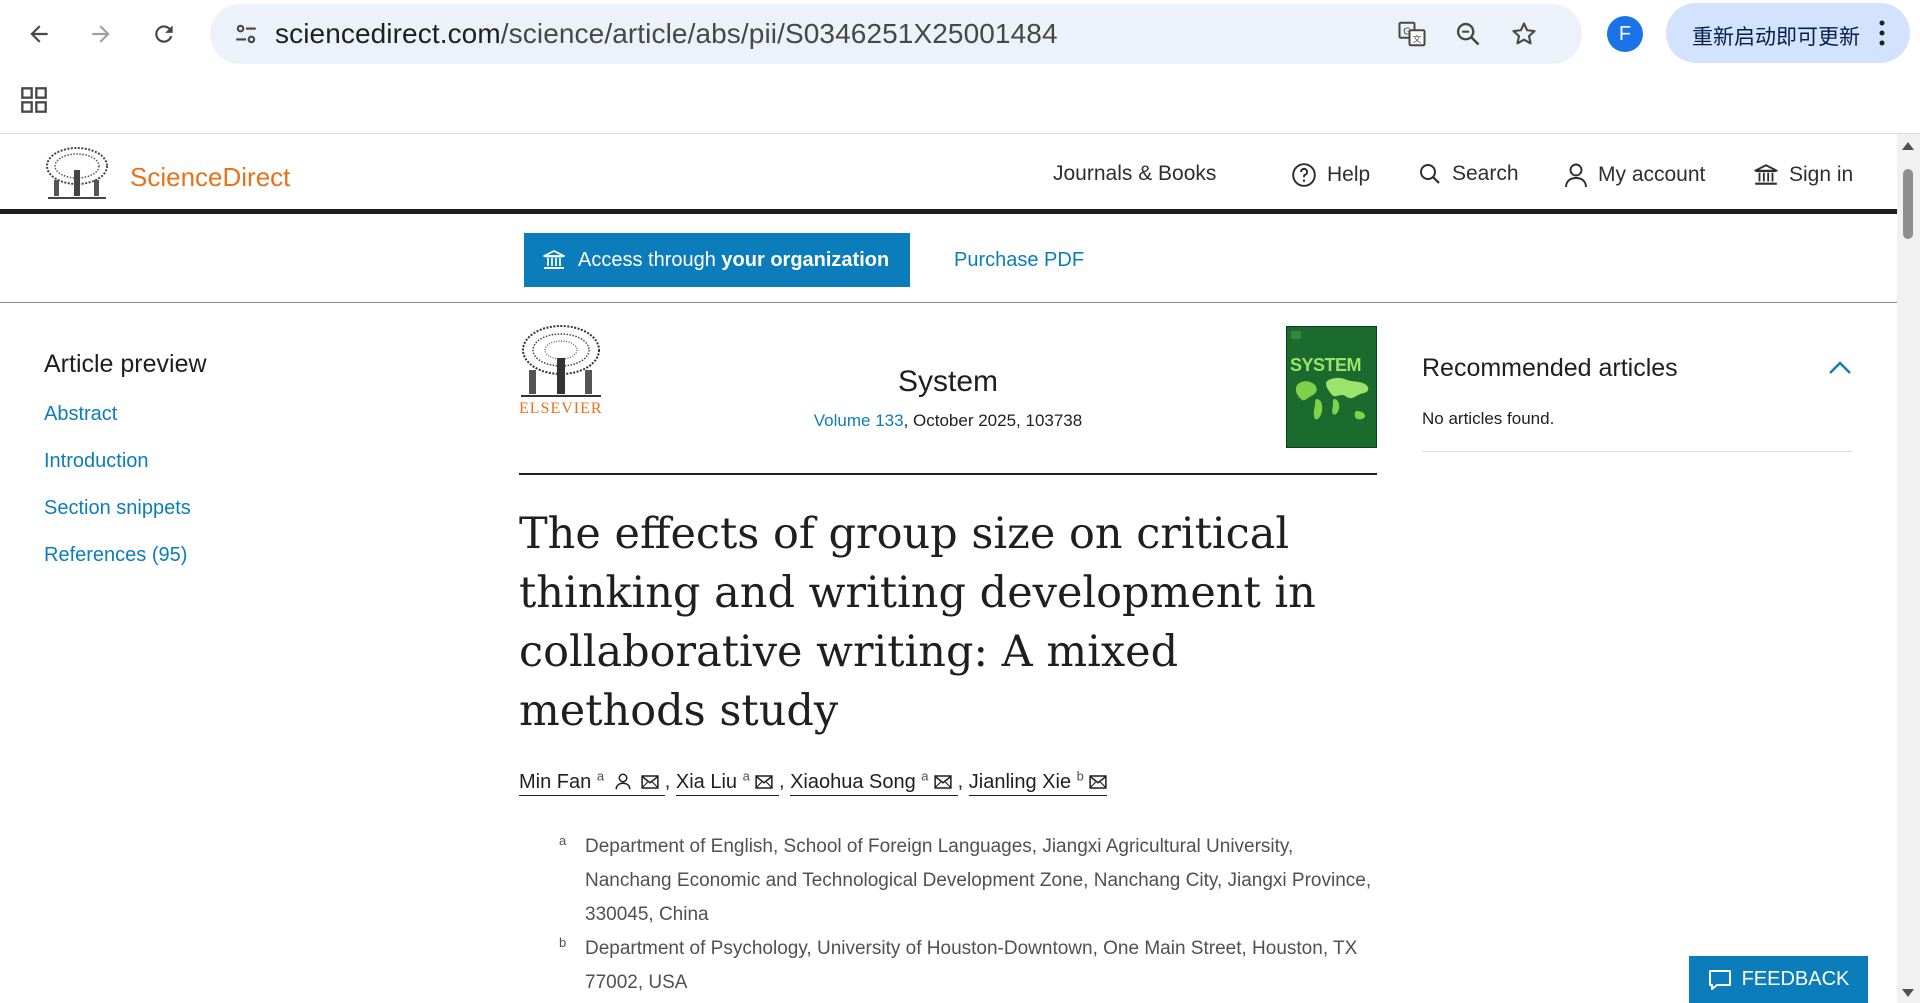  I want to click on bookmark-star-icon, so click(1524, 33).